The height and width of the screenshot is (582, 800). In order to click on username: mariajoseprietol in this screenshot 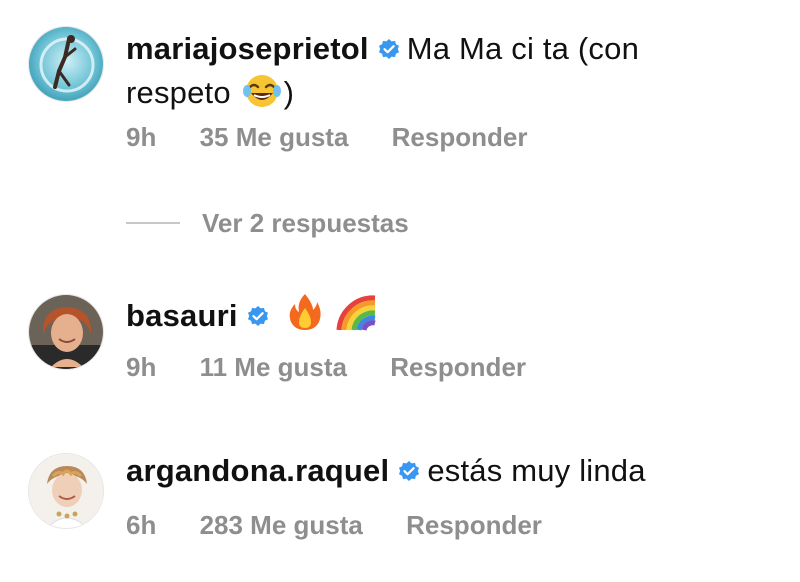, I will do `click(247, 48)`.